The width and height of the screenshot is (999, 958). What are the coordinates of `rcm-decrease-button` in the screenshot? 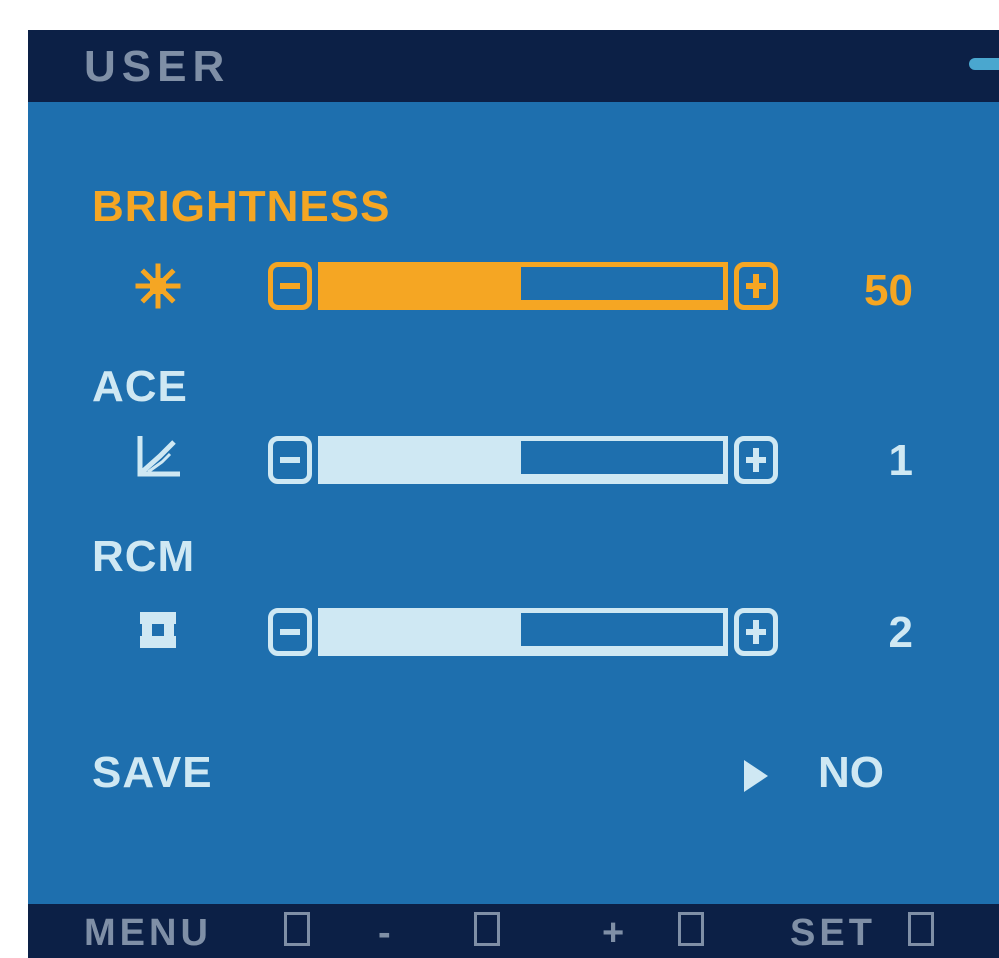 It's located at (290, 632).